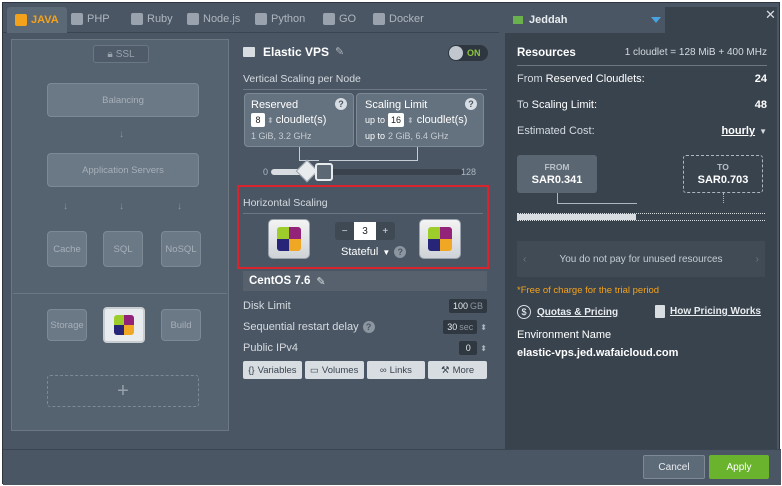 The image size is (782, 486). What do you see at coordinates (577, 312) in the screenshot?
I see `quotas-pricing-link: Quotas & Pricing` at bounding box center [577, 312].